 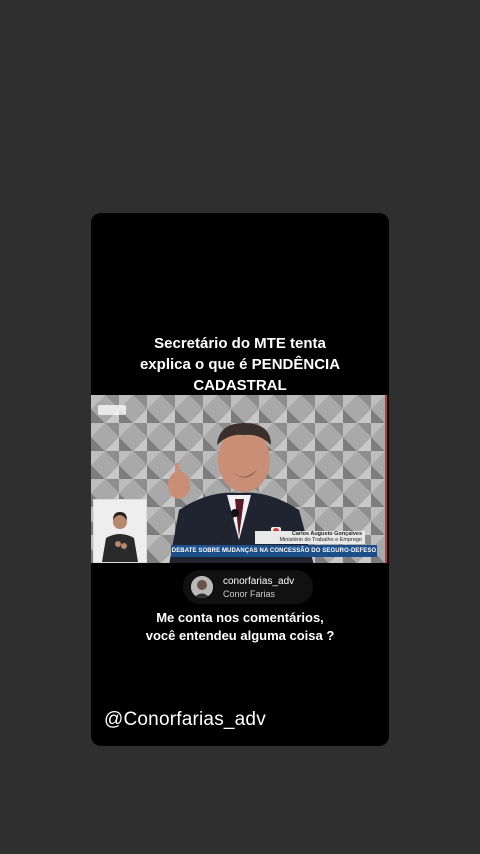 I want to click on speaker-role: Ministério do Trabalho e Emprego, so click(x=320, y=540).